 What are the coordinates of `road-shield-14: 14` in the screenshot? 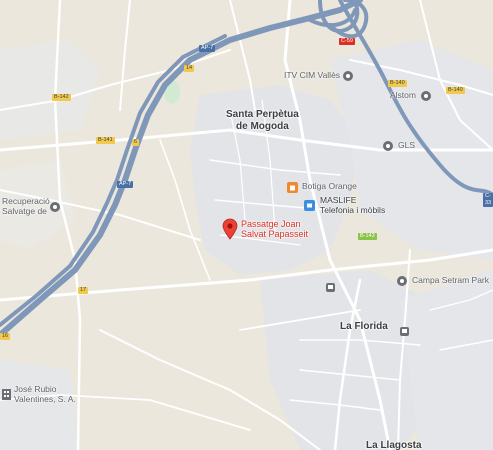 It's located at (189, 68).